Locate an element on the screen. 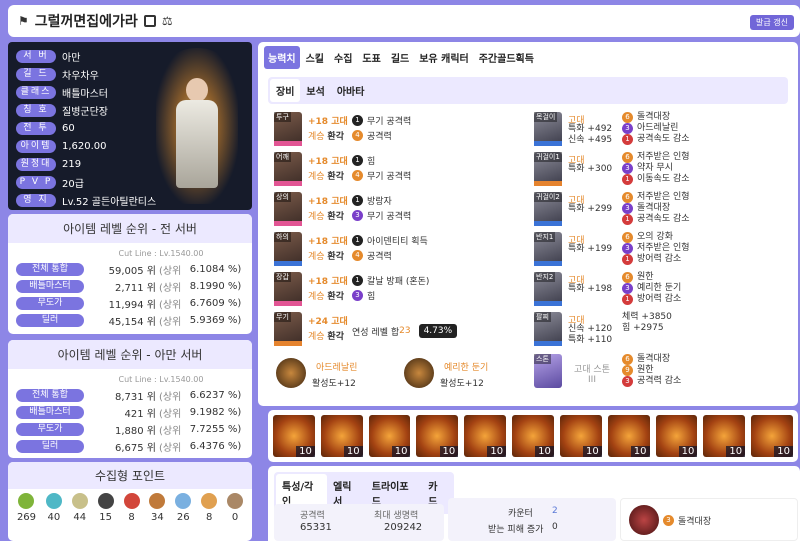  rank-number: 421 위 is located at coordinates (140, 414).